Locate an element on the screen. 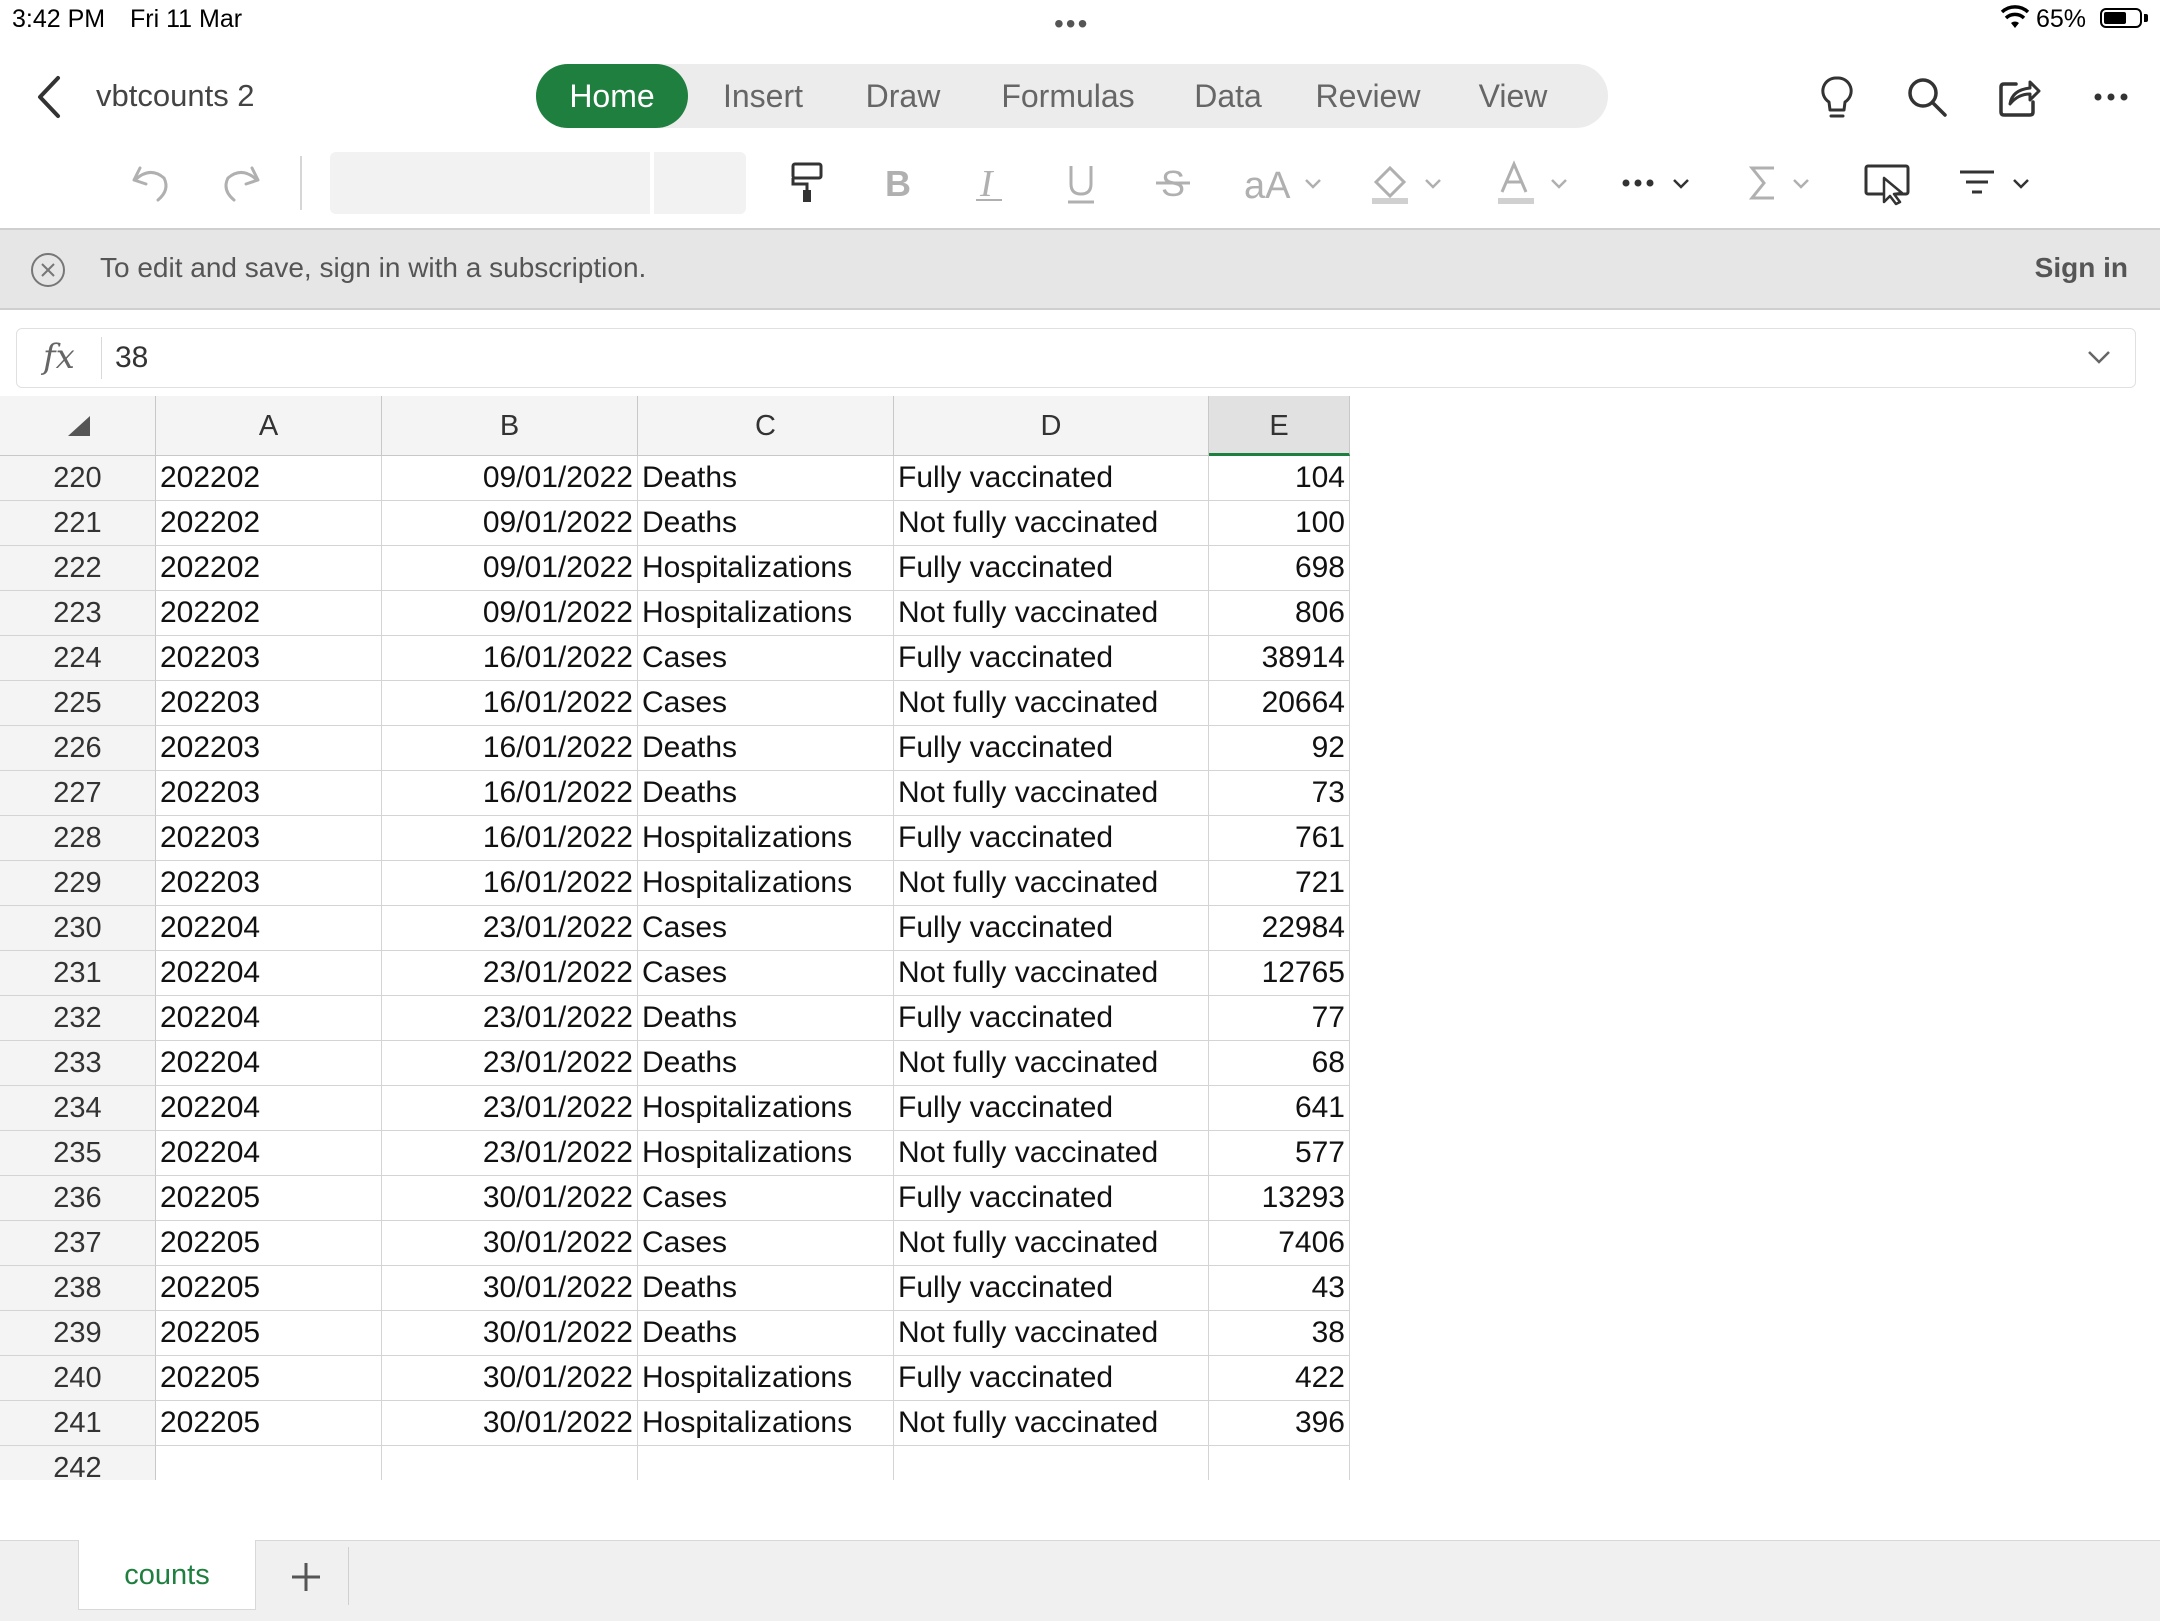  redo-icon is located at coordinates (241, 183).